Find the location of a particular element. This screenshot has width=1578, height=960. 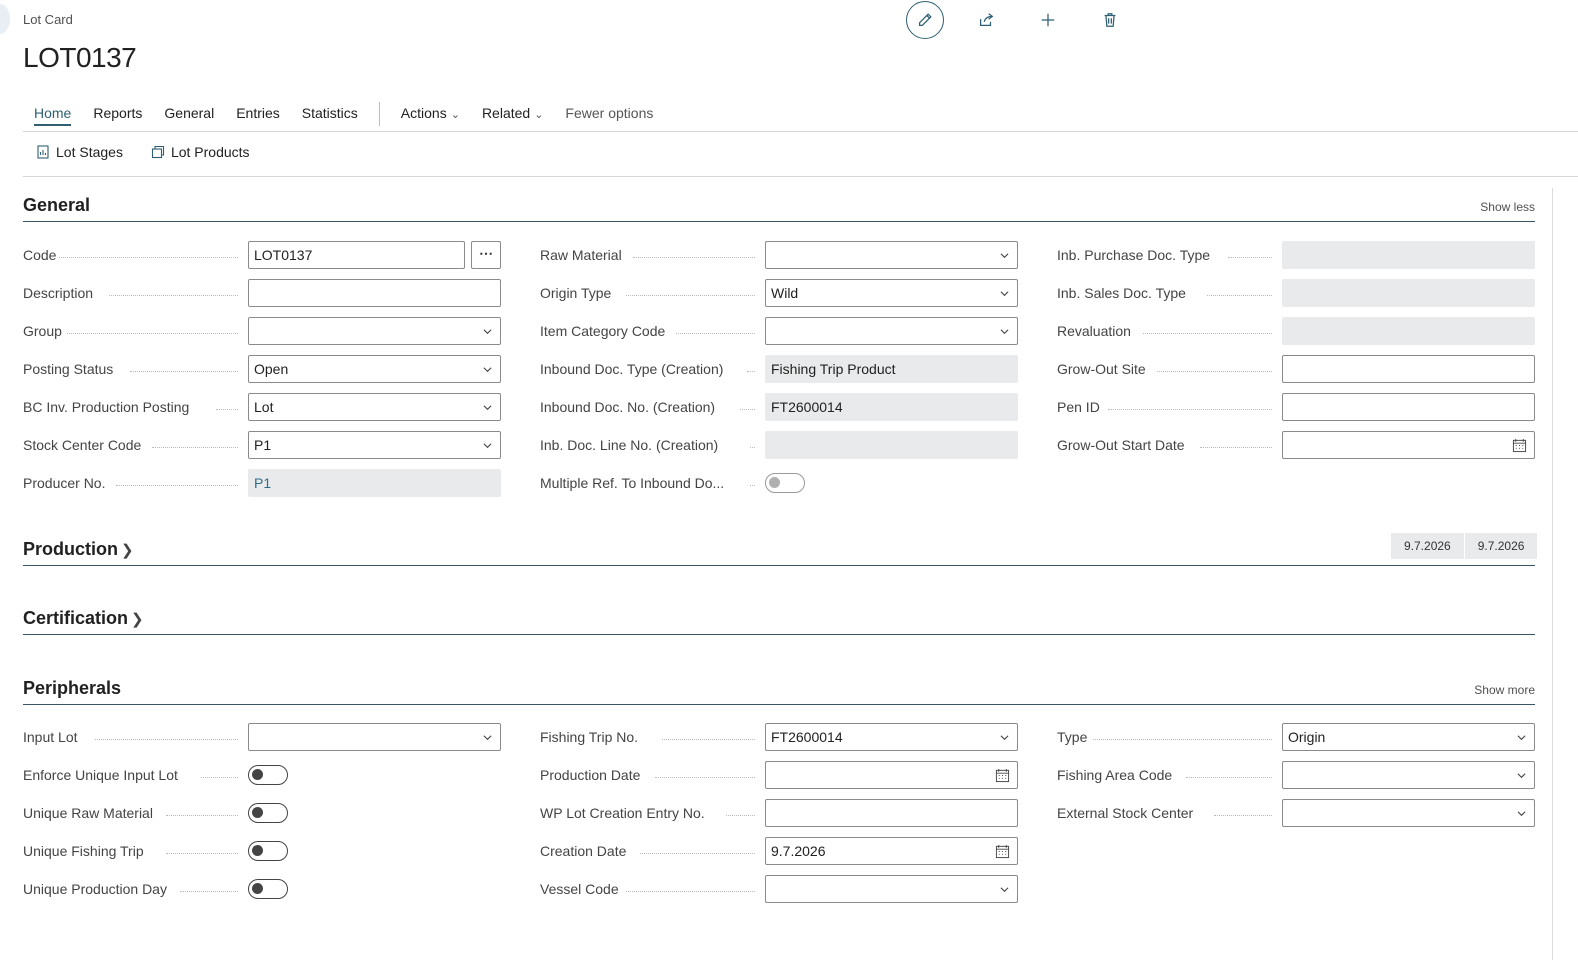

share-button is located at coordinates (986, 20).